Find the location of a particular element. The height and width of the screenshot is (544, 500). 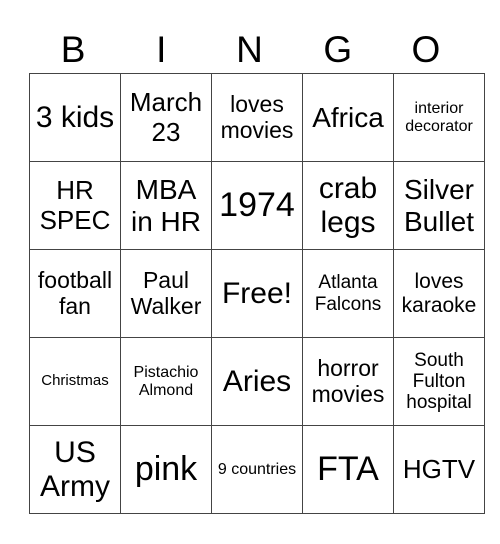

header-letter-n: N is located at coordinates (249, 49).